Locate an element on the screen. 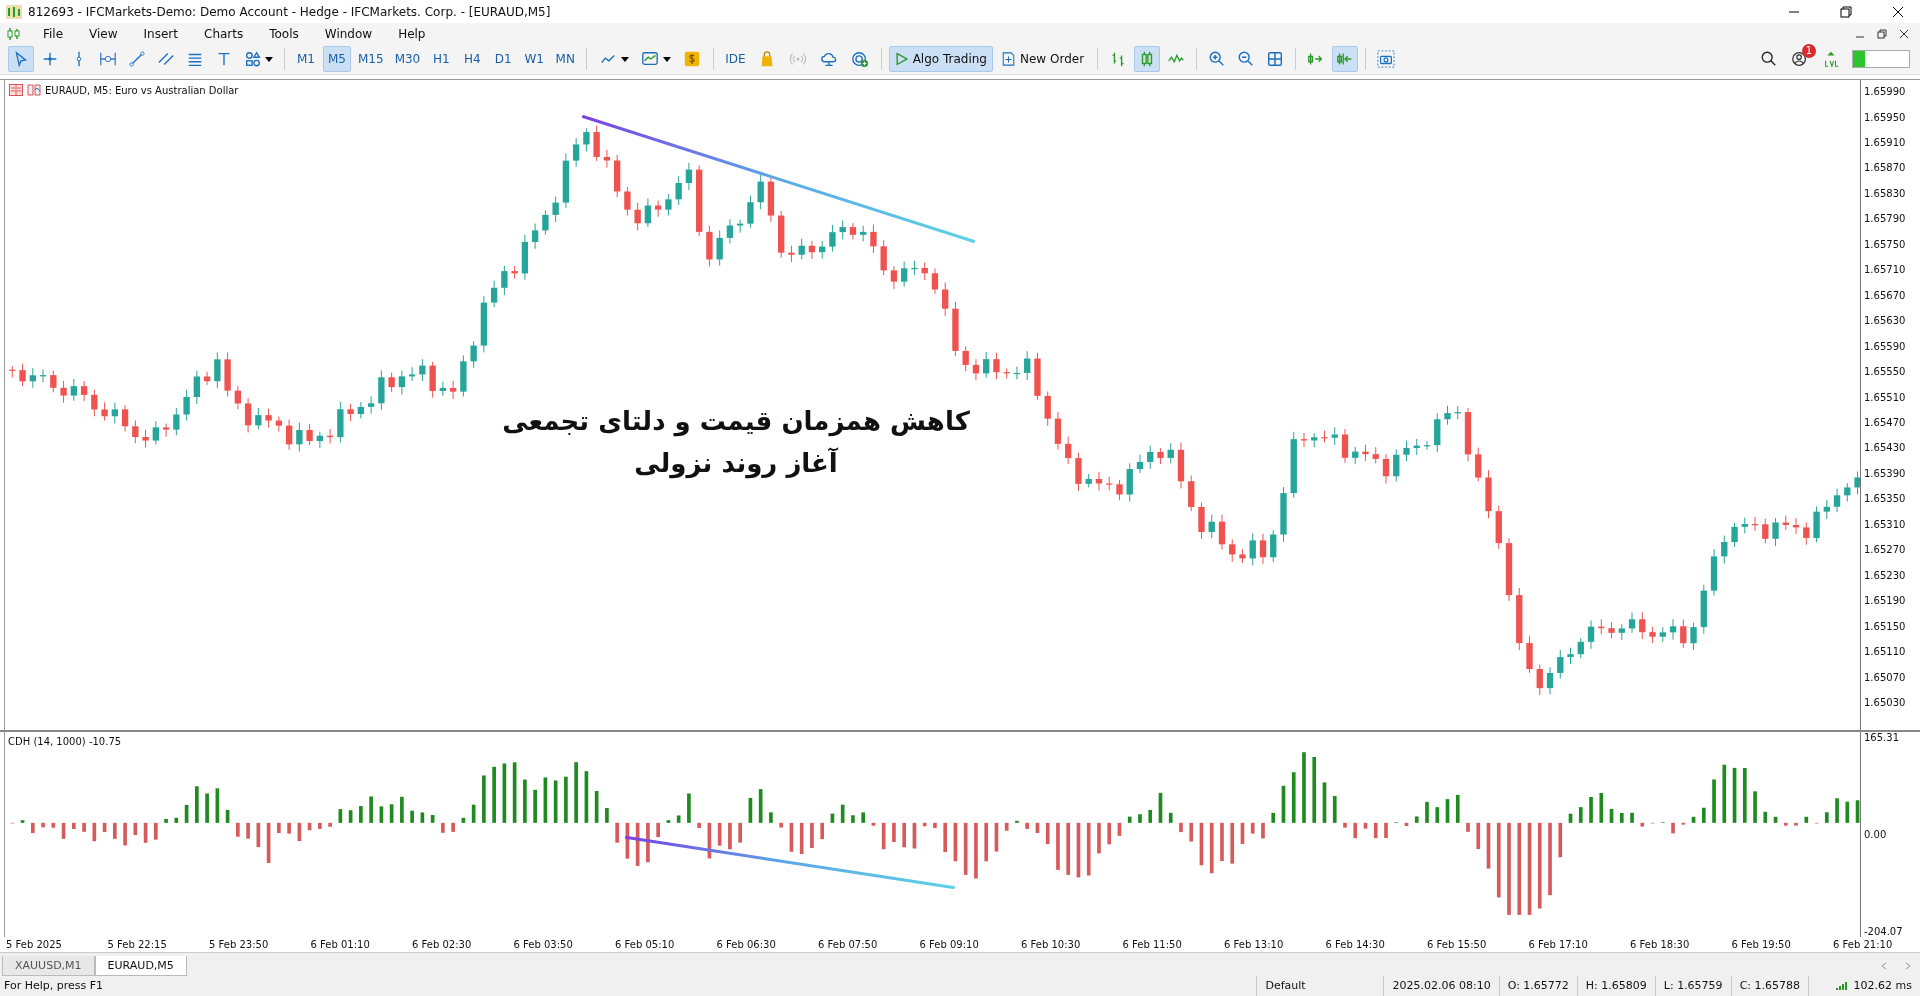 This screenshot has width=1920, height=996. price-label: 1.65910 is located at coordinates (1885, 142).